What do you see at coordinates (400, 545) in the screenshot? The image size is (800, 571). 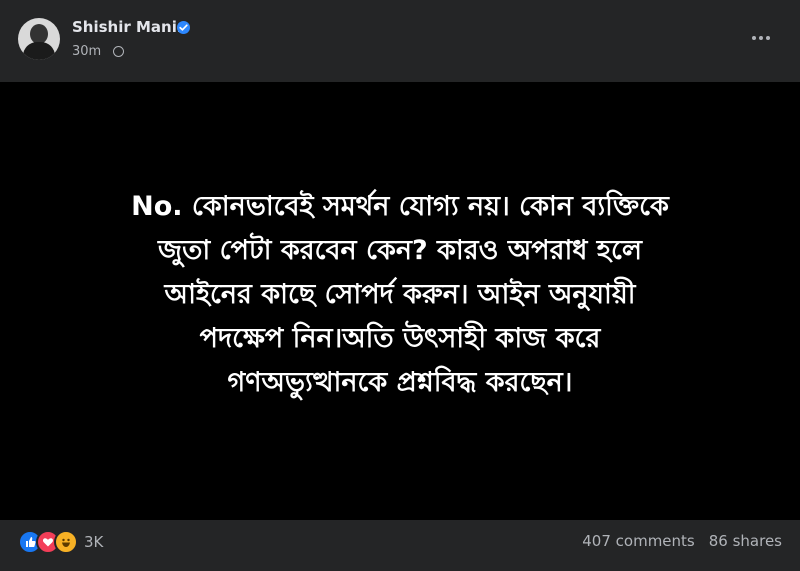 I see `post-footer: 3K 407 comments 86 shares` at bounding box center [400, 545].